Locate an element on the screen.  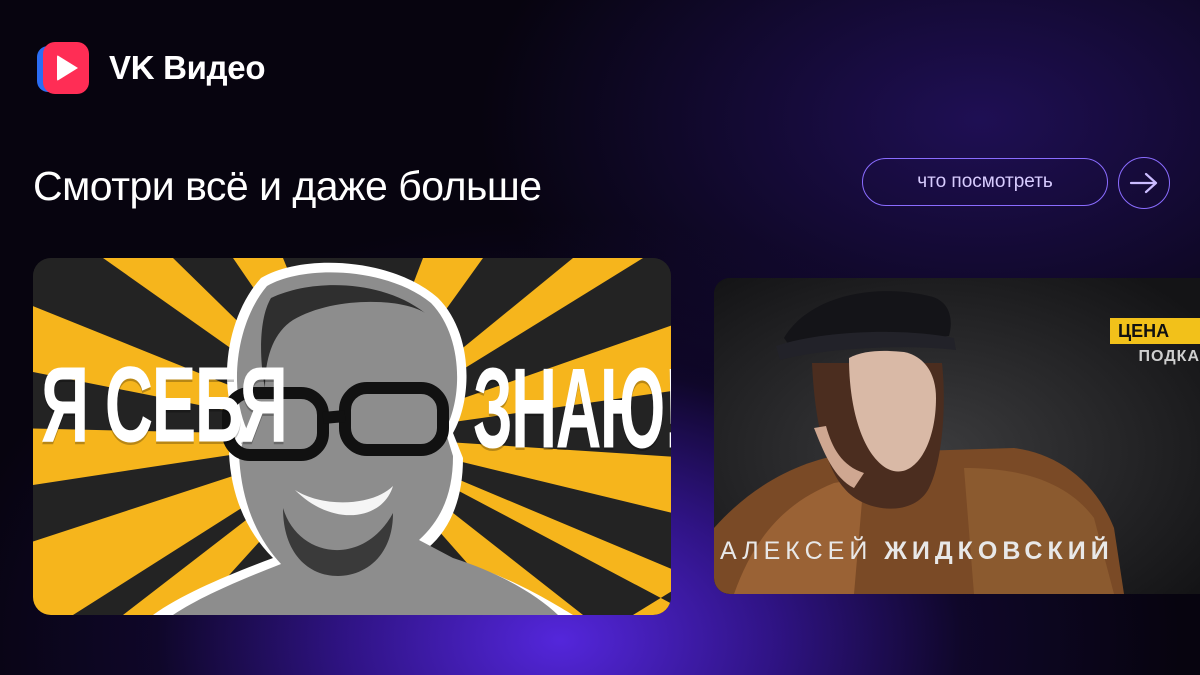
page-headline: Смотри всё и даже больше is located at coordinates (287, 186).